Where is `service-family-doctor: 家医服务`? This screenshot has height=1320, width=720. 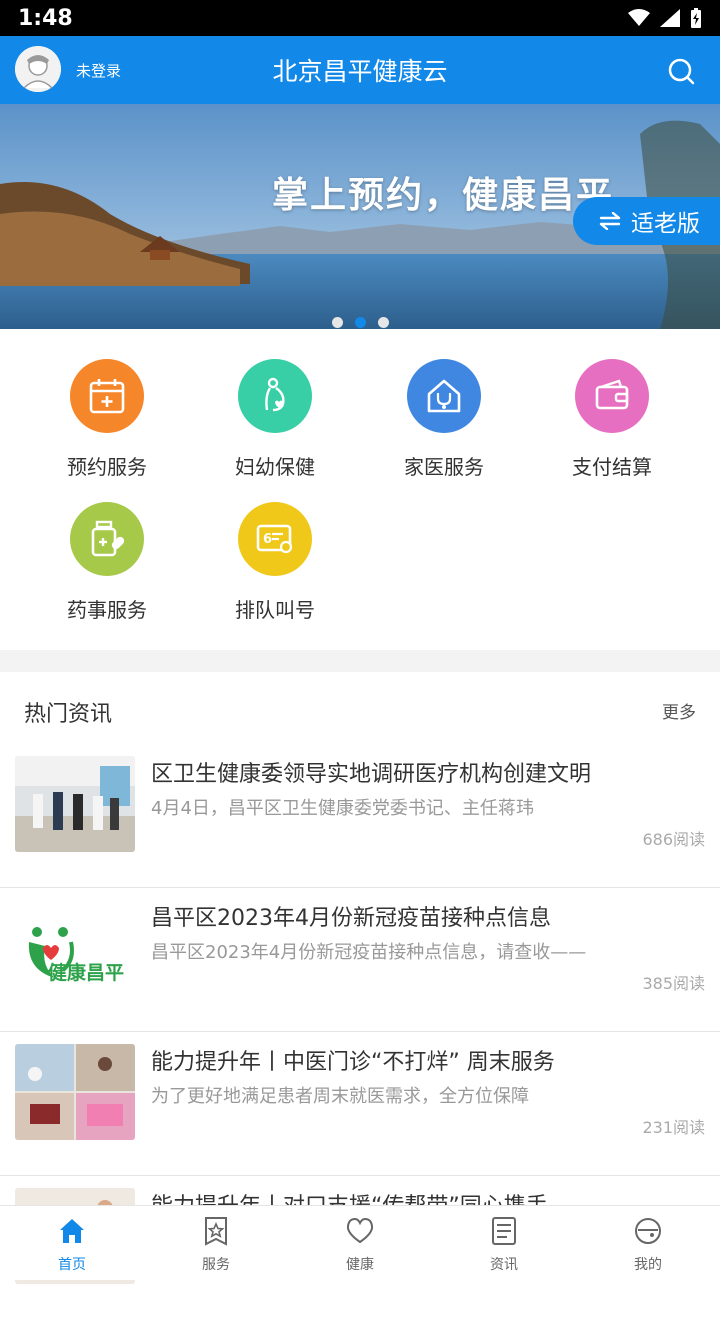
service-family-doctor: 家医服务 is located at coordinates (444, 419).